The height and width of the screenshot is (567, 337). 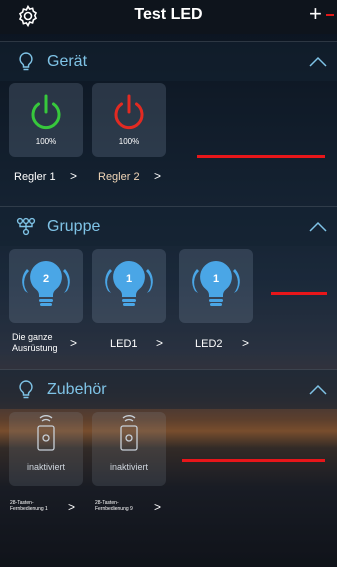 I want to click on group-tile-led1: 1, so click(x=129, y=286).